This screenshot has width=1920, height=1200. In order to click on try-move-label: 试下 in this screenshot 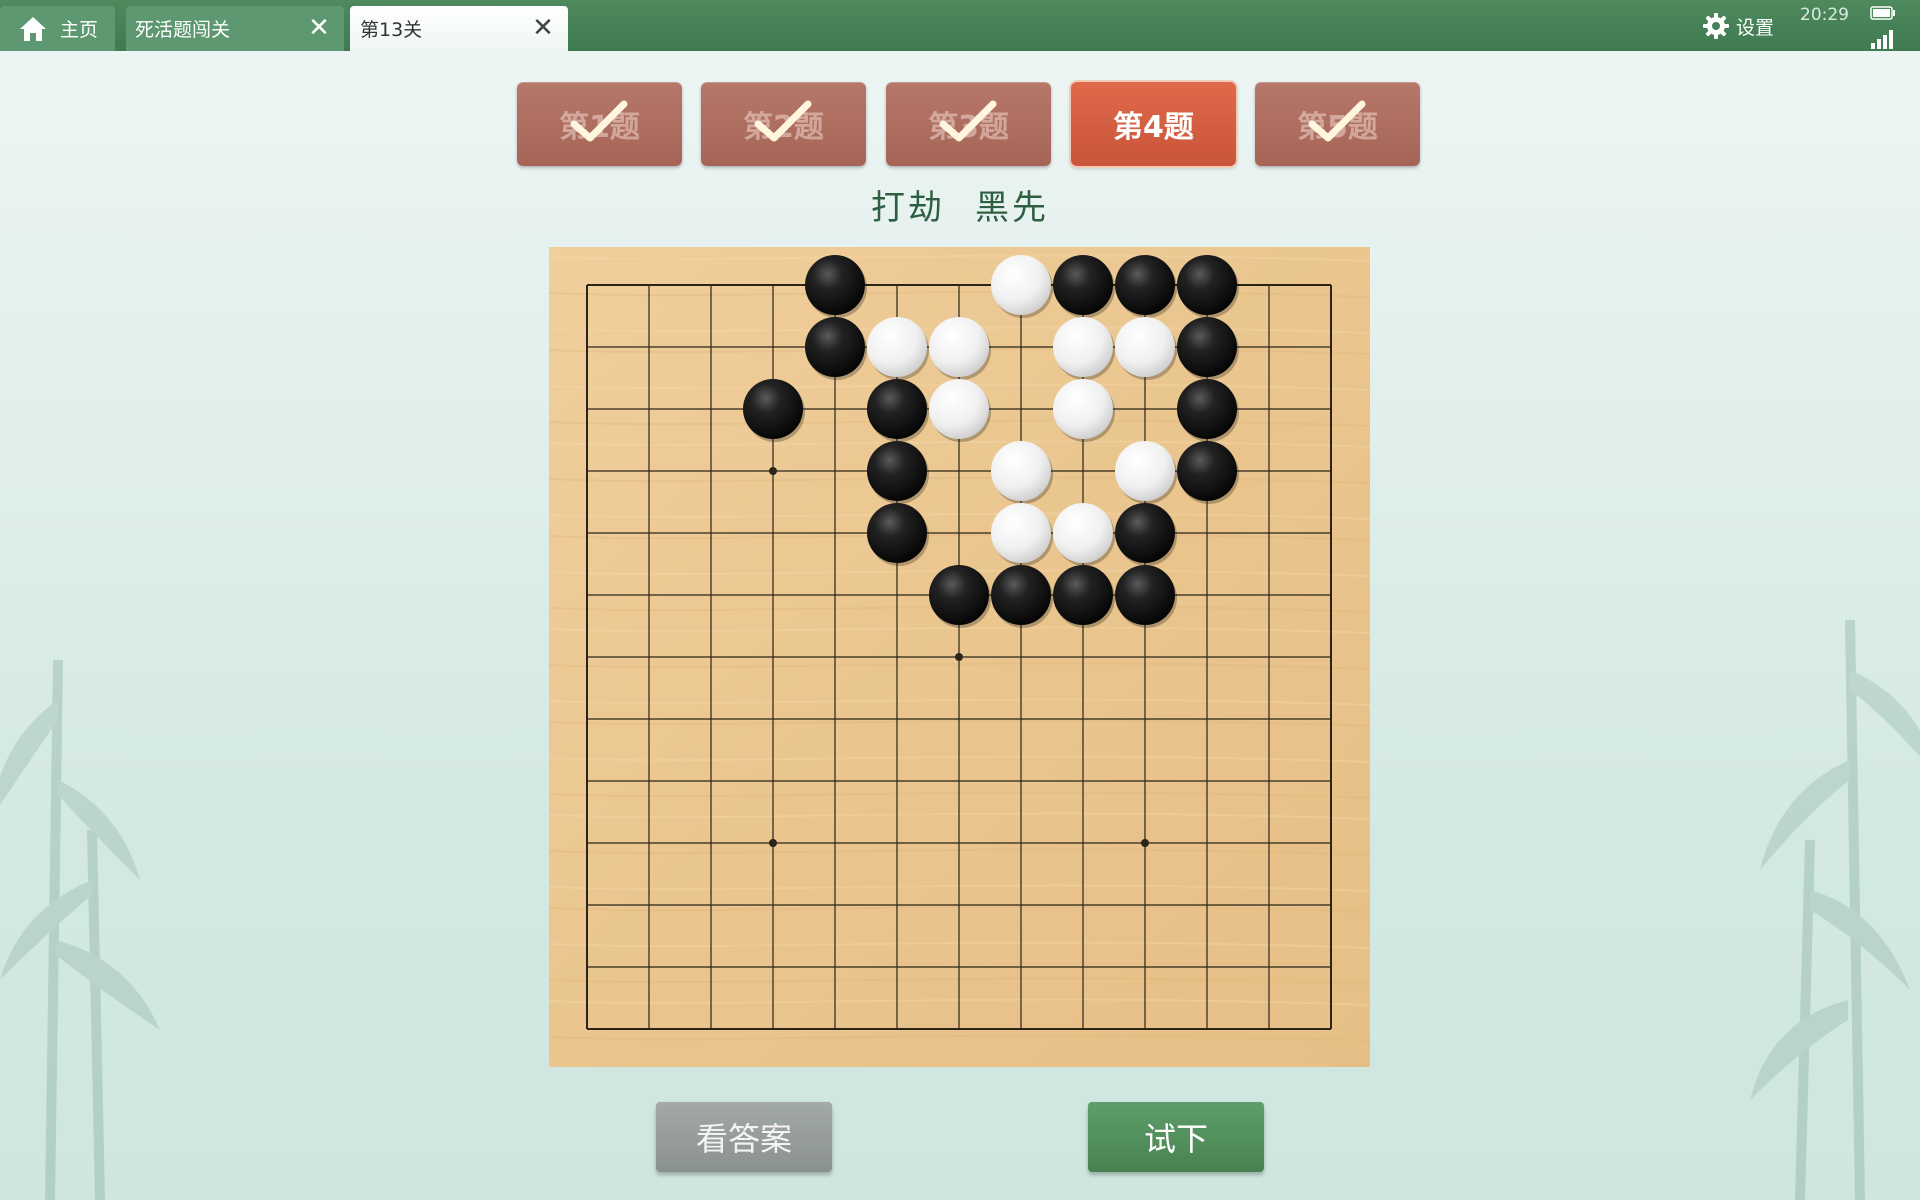, I will do `click(1175, 1139)`.